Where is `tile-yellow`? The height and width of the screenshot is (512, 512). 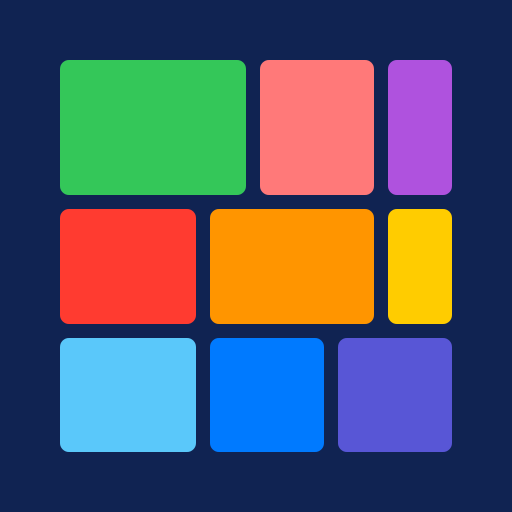
tile-yellow is located at coordinates (420, 266).